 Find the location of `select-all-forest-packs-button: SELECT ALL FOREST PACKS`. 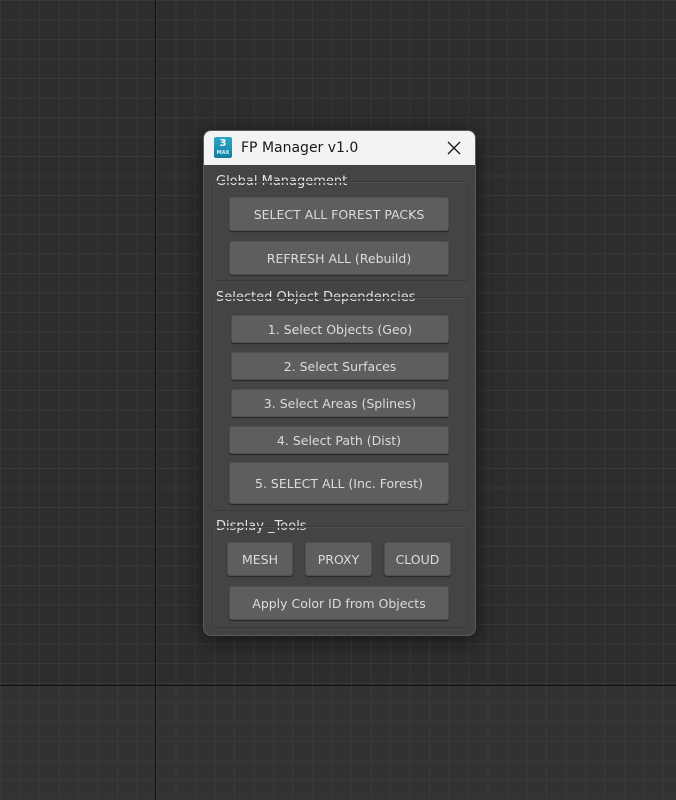

select-all-forest-packs-button: SELECT ALL FOREST PACKS is located at coordinates (339, 214).